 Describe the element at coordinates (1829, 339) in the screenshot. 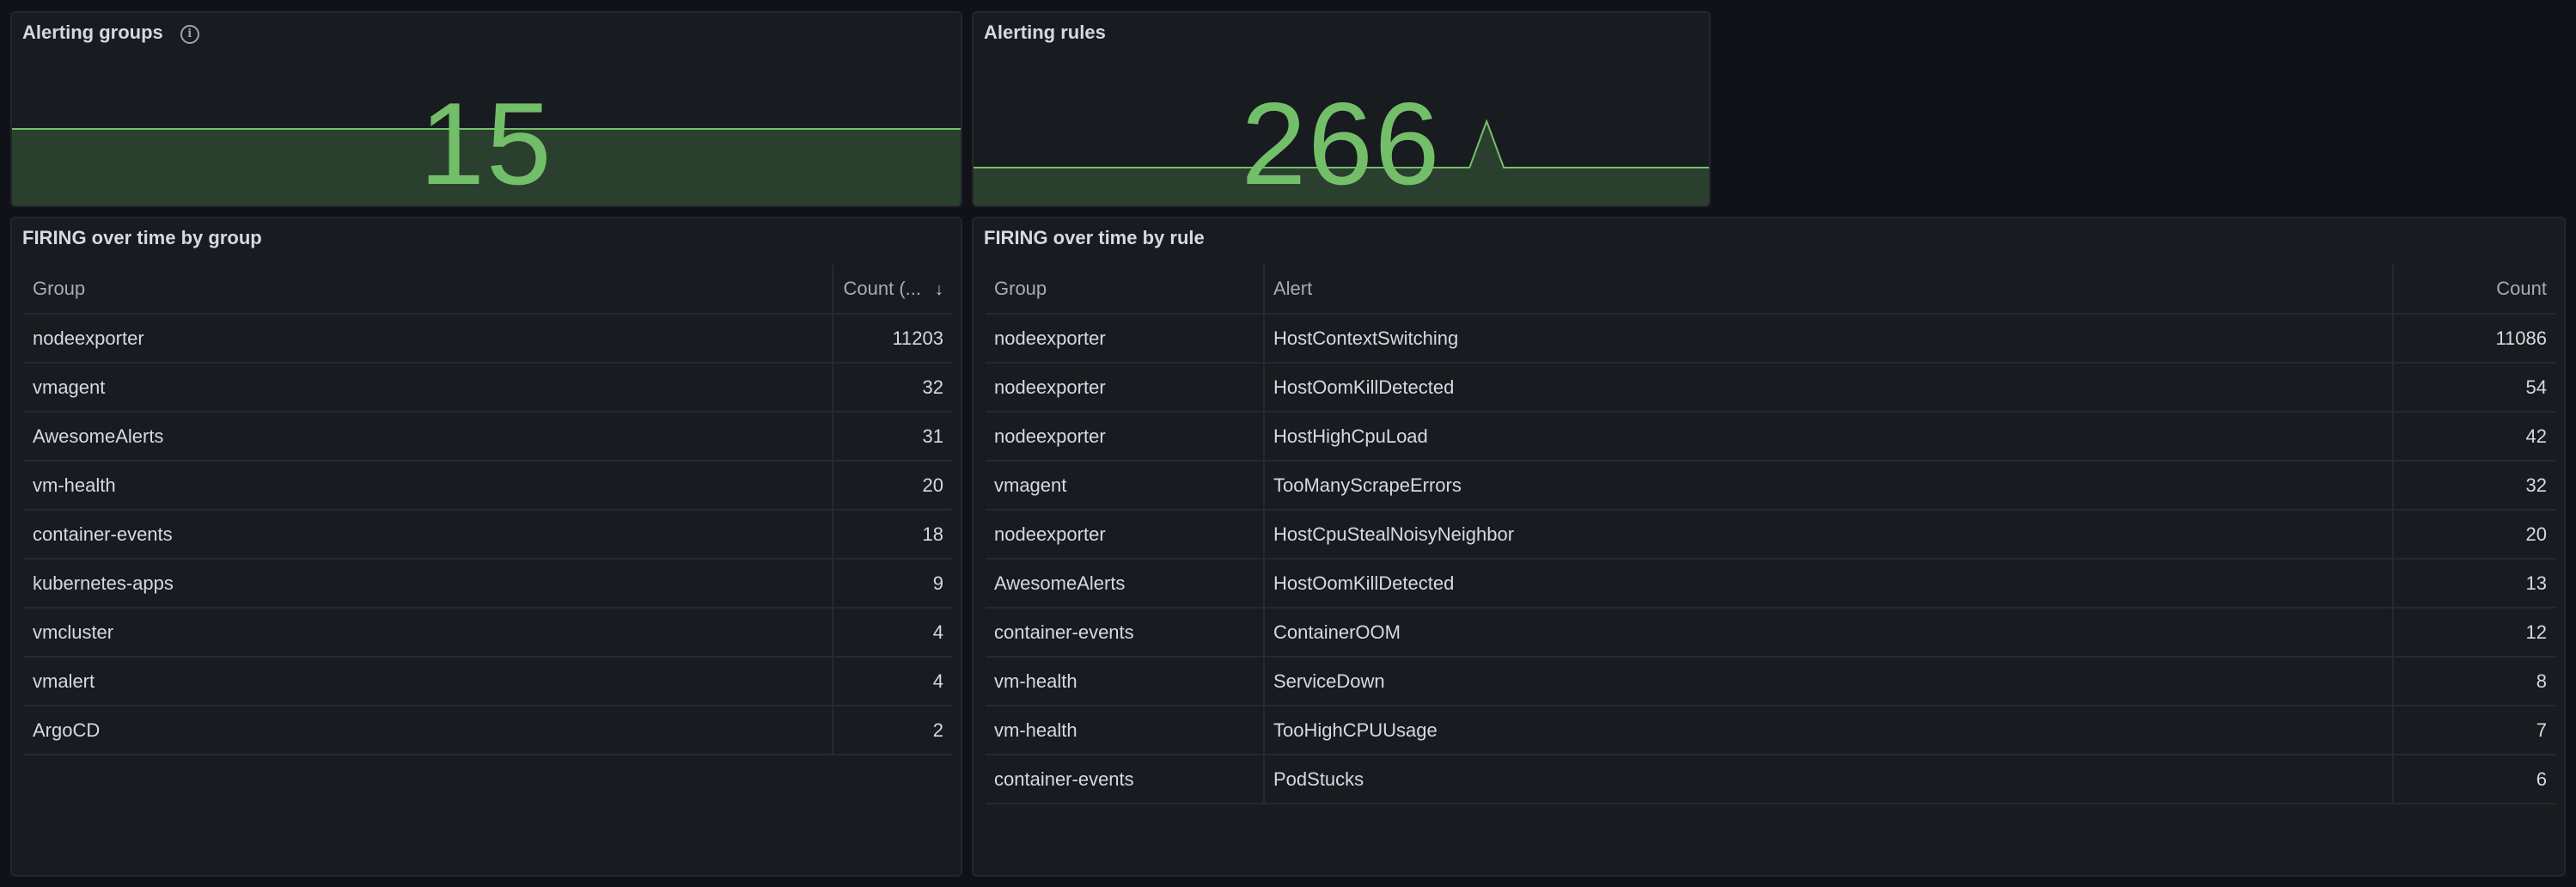

I see `alert-cell: HostContextSwitching` at that location.